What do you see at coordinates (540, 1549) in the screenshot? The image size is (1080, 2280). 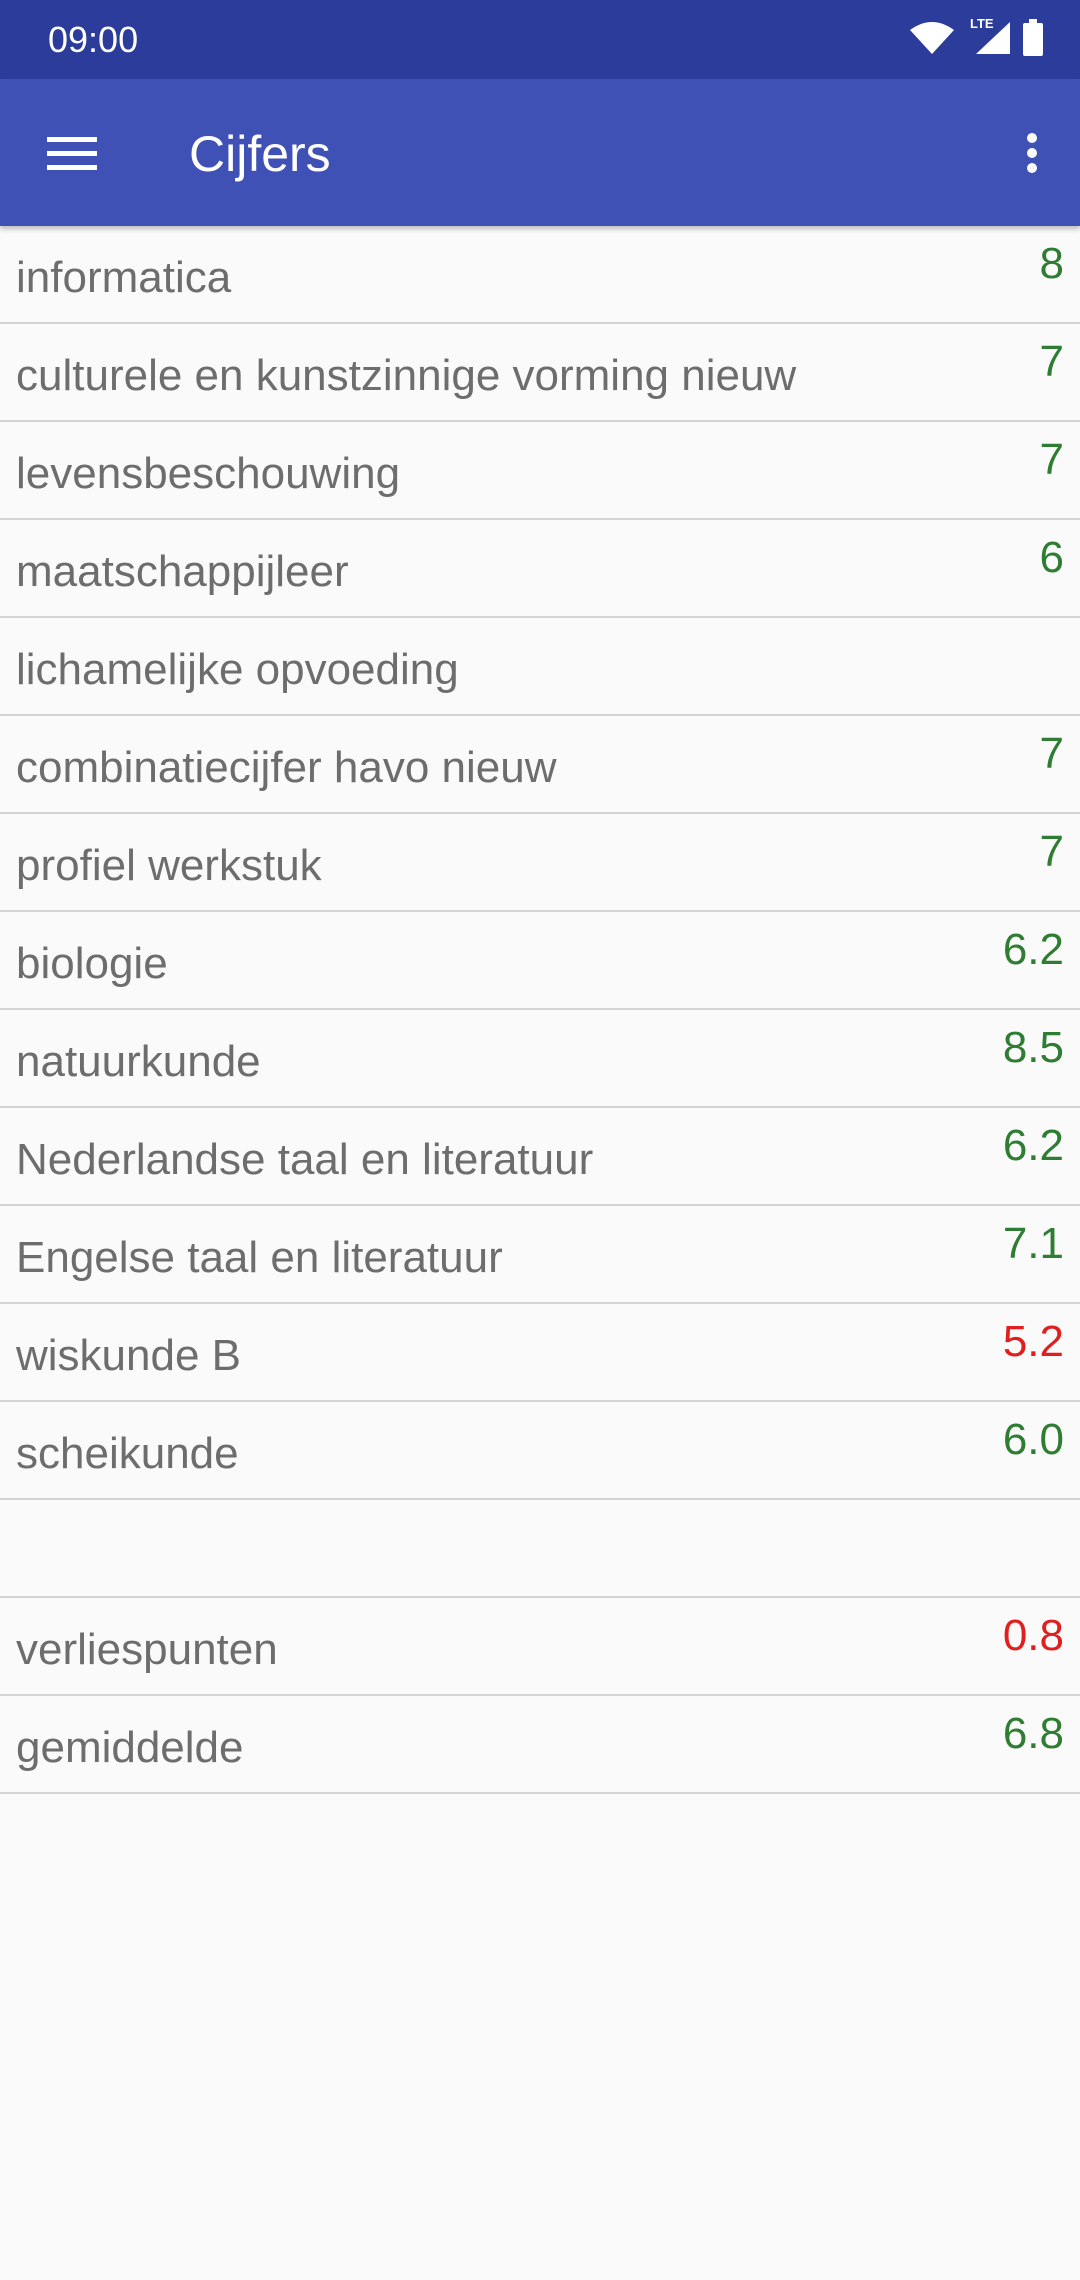 I see `grade-row` at bounding box center [540, 1549].